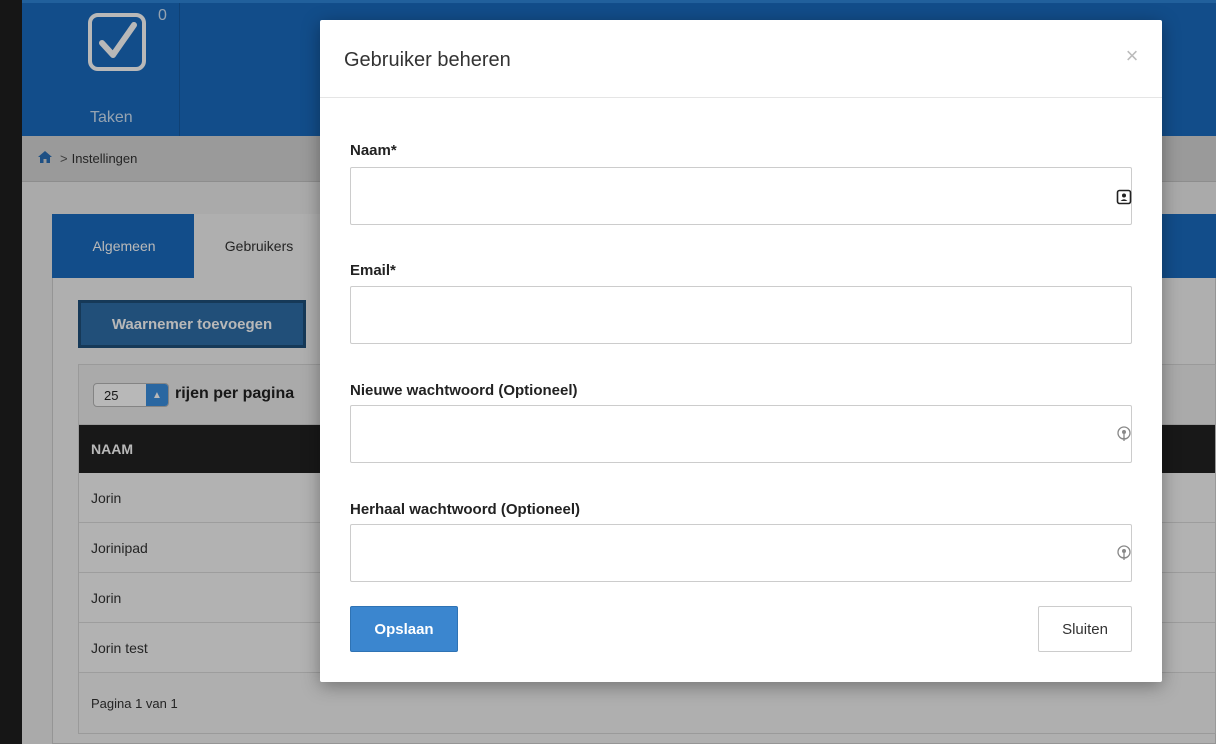 This screenshot has width=1216, height=744. Describe the element at coordinates (1132, 56) in the screenshot. I see `close-icon: ×` at that location.